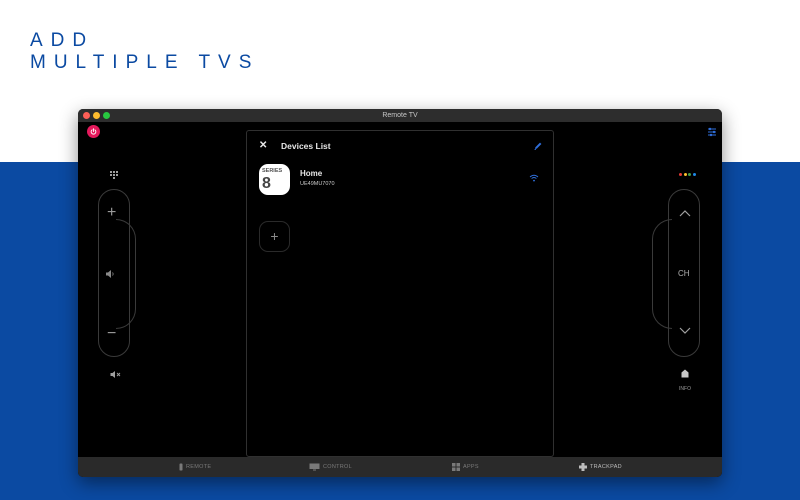 The height and width of the screenshot is (500, 800). I want to click on title-bar: Remote TV, so click(400, 115).